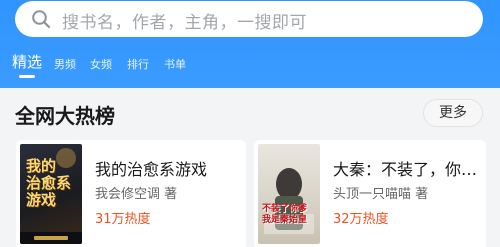 This screenshot has height=247, width=500. I want to click on active-tab-indicator, so click(27, 76).